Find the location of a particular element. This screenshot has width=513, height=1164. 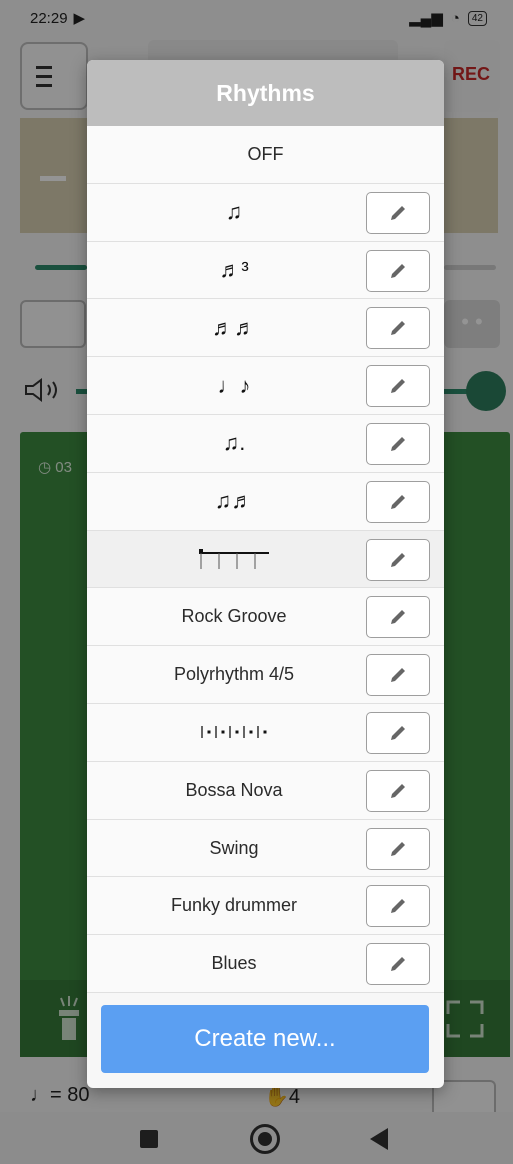

rhythm-name: Polyrhythm 4/5 is located at coordinates (234, 674).